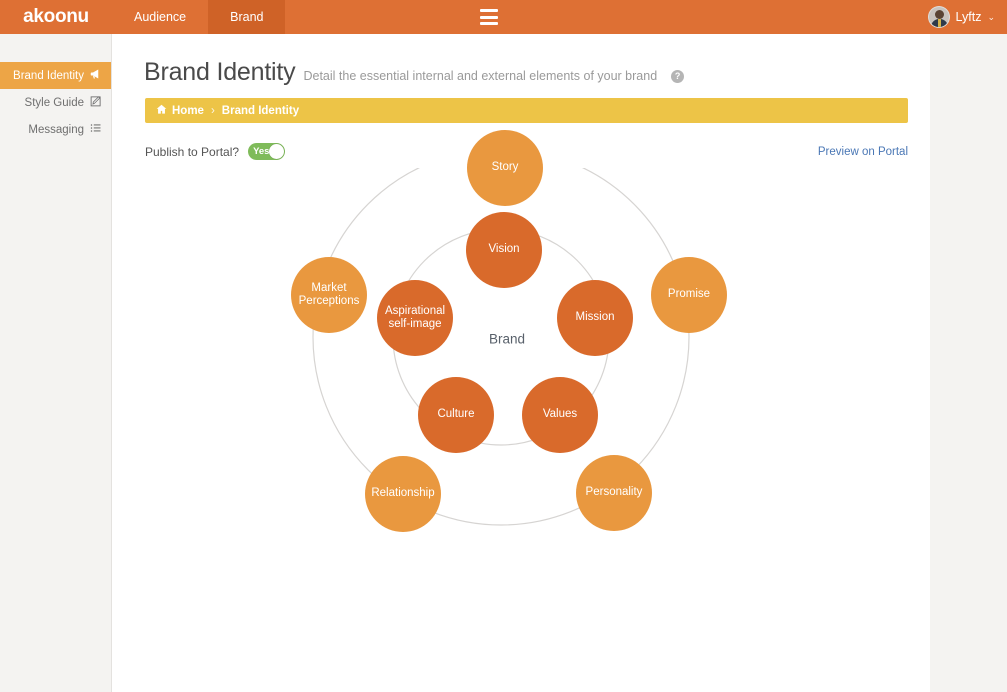 This screenshot has width=1007, height=692. I want to click on diagram-node-label: Mission, so click(595, 317).